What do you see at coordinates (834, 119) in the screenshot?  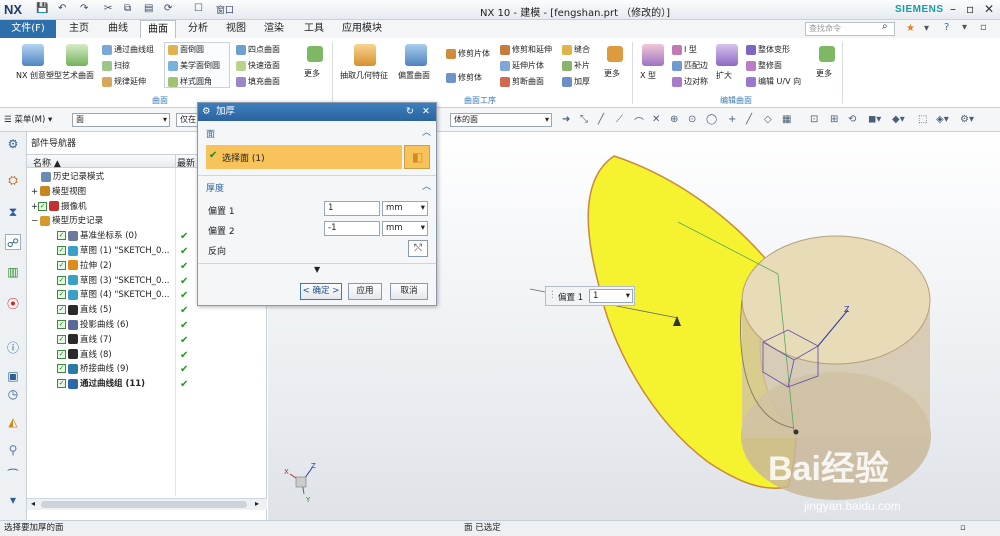 I see `zoom-icon: ⊞` at bounding box center [834, 119].